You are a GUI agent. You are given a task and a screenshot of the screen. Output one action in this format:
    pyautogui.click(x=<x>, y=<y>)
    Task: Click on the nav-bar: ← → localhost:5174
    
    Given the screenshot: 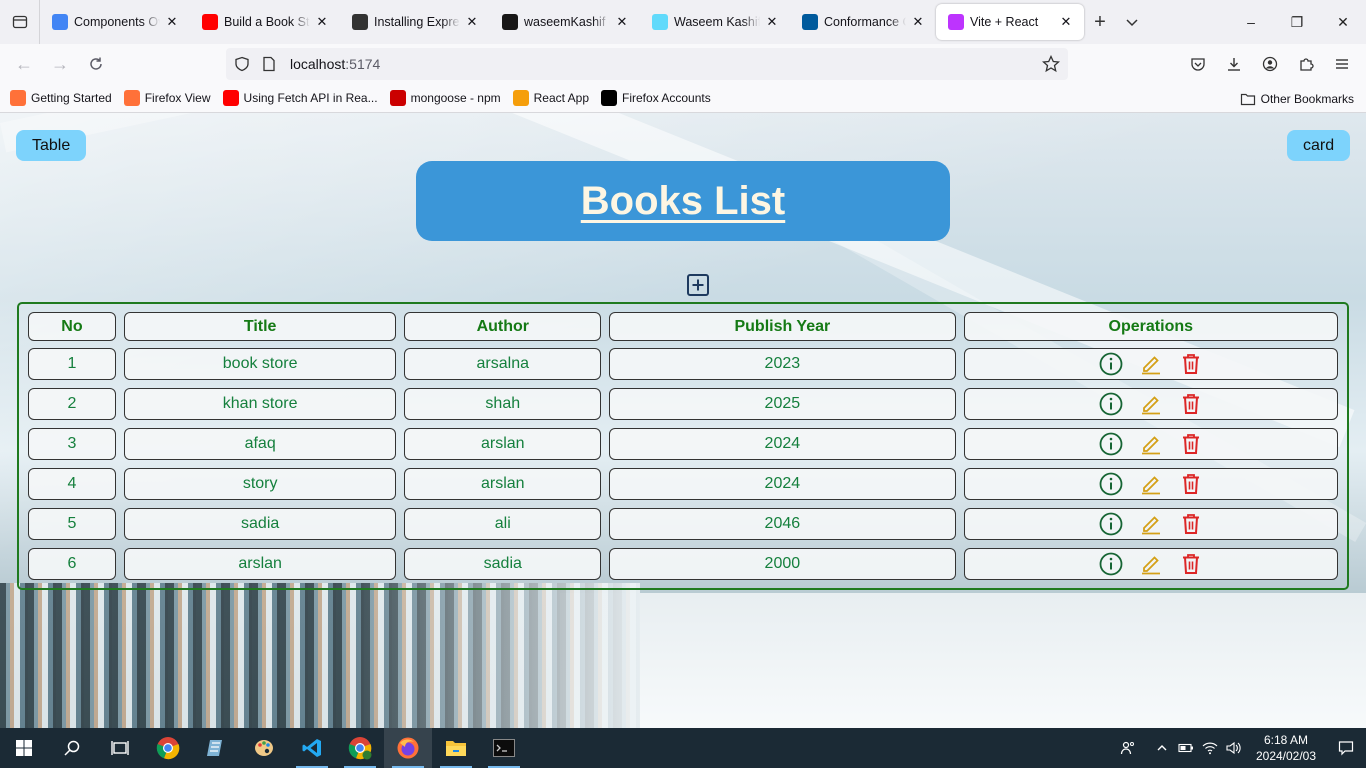 What is the action you would take?
    pyautogui.click(x=683, y=64)
    